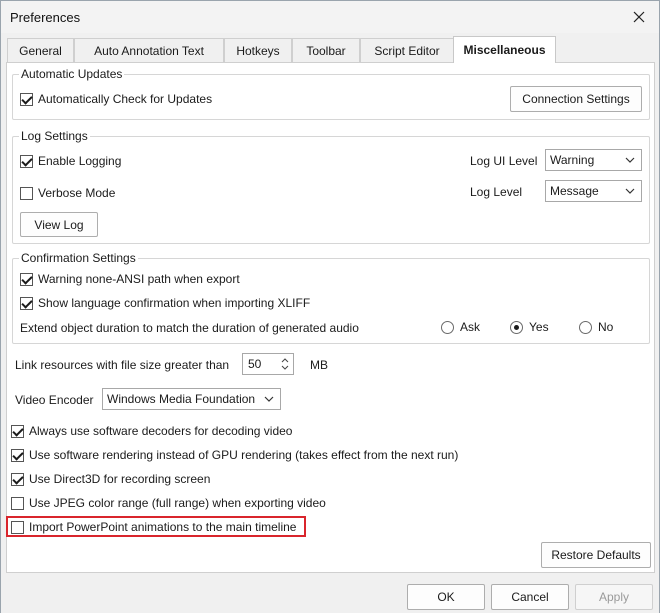 This screenshot has width=660, height=613. I want to click on radio-yes: Yes, so click(529, 327).